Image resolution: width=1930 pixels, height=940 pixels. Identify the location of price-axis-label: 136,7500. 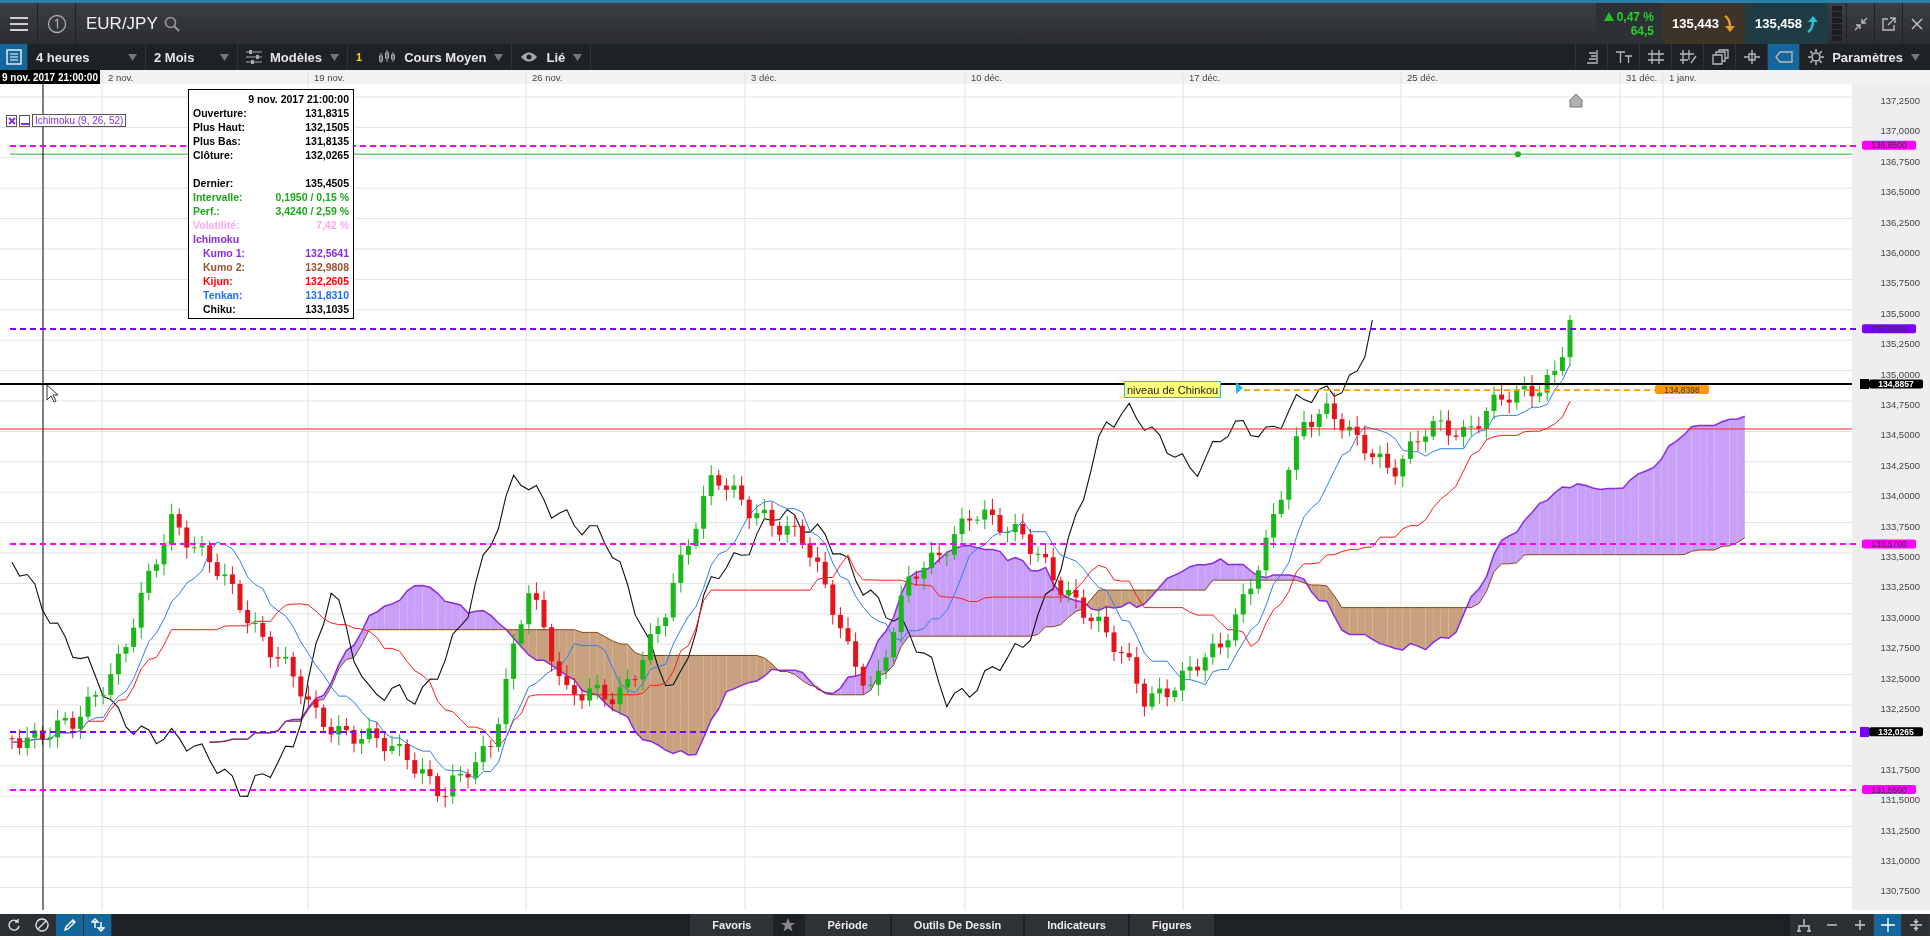
(1900, 161).